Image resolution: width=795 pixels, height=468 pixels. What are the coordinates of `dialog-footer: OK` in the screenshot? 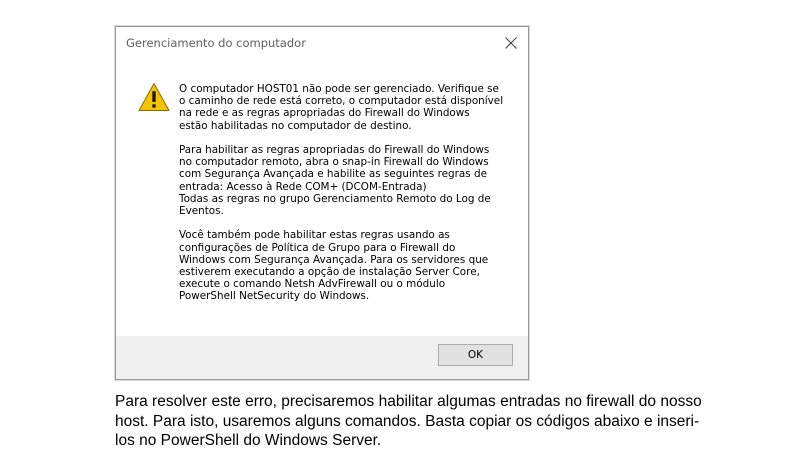 It's located at (322, 357).